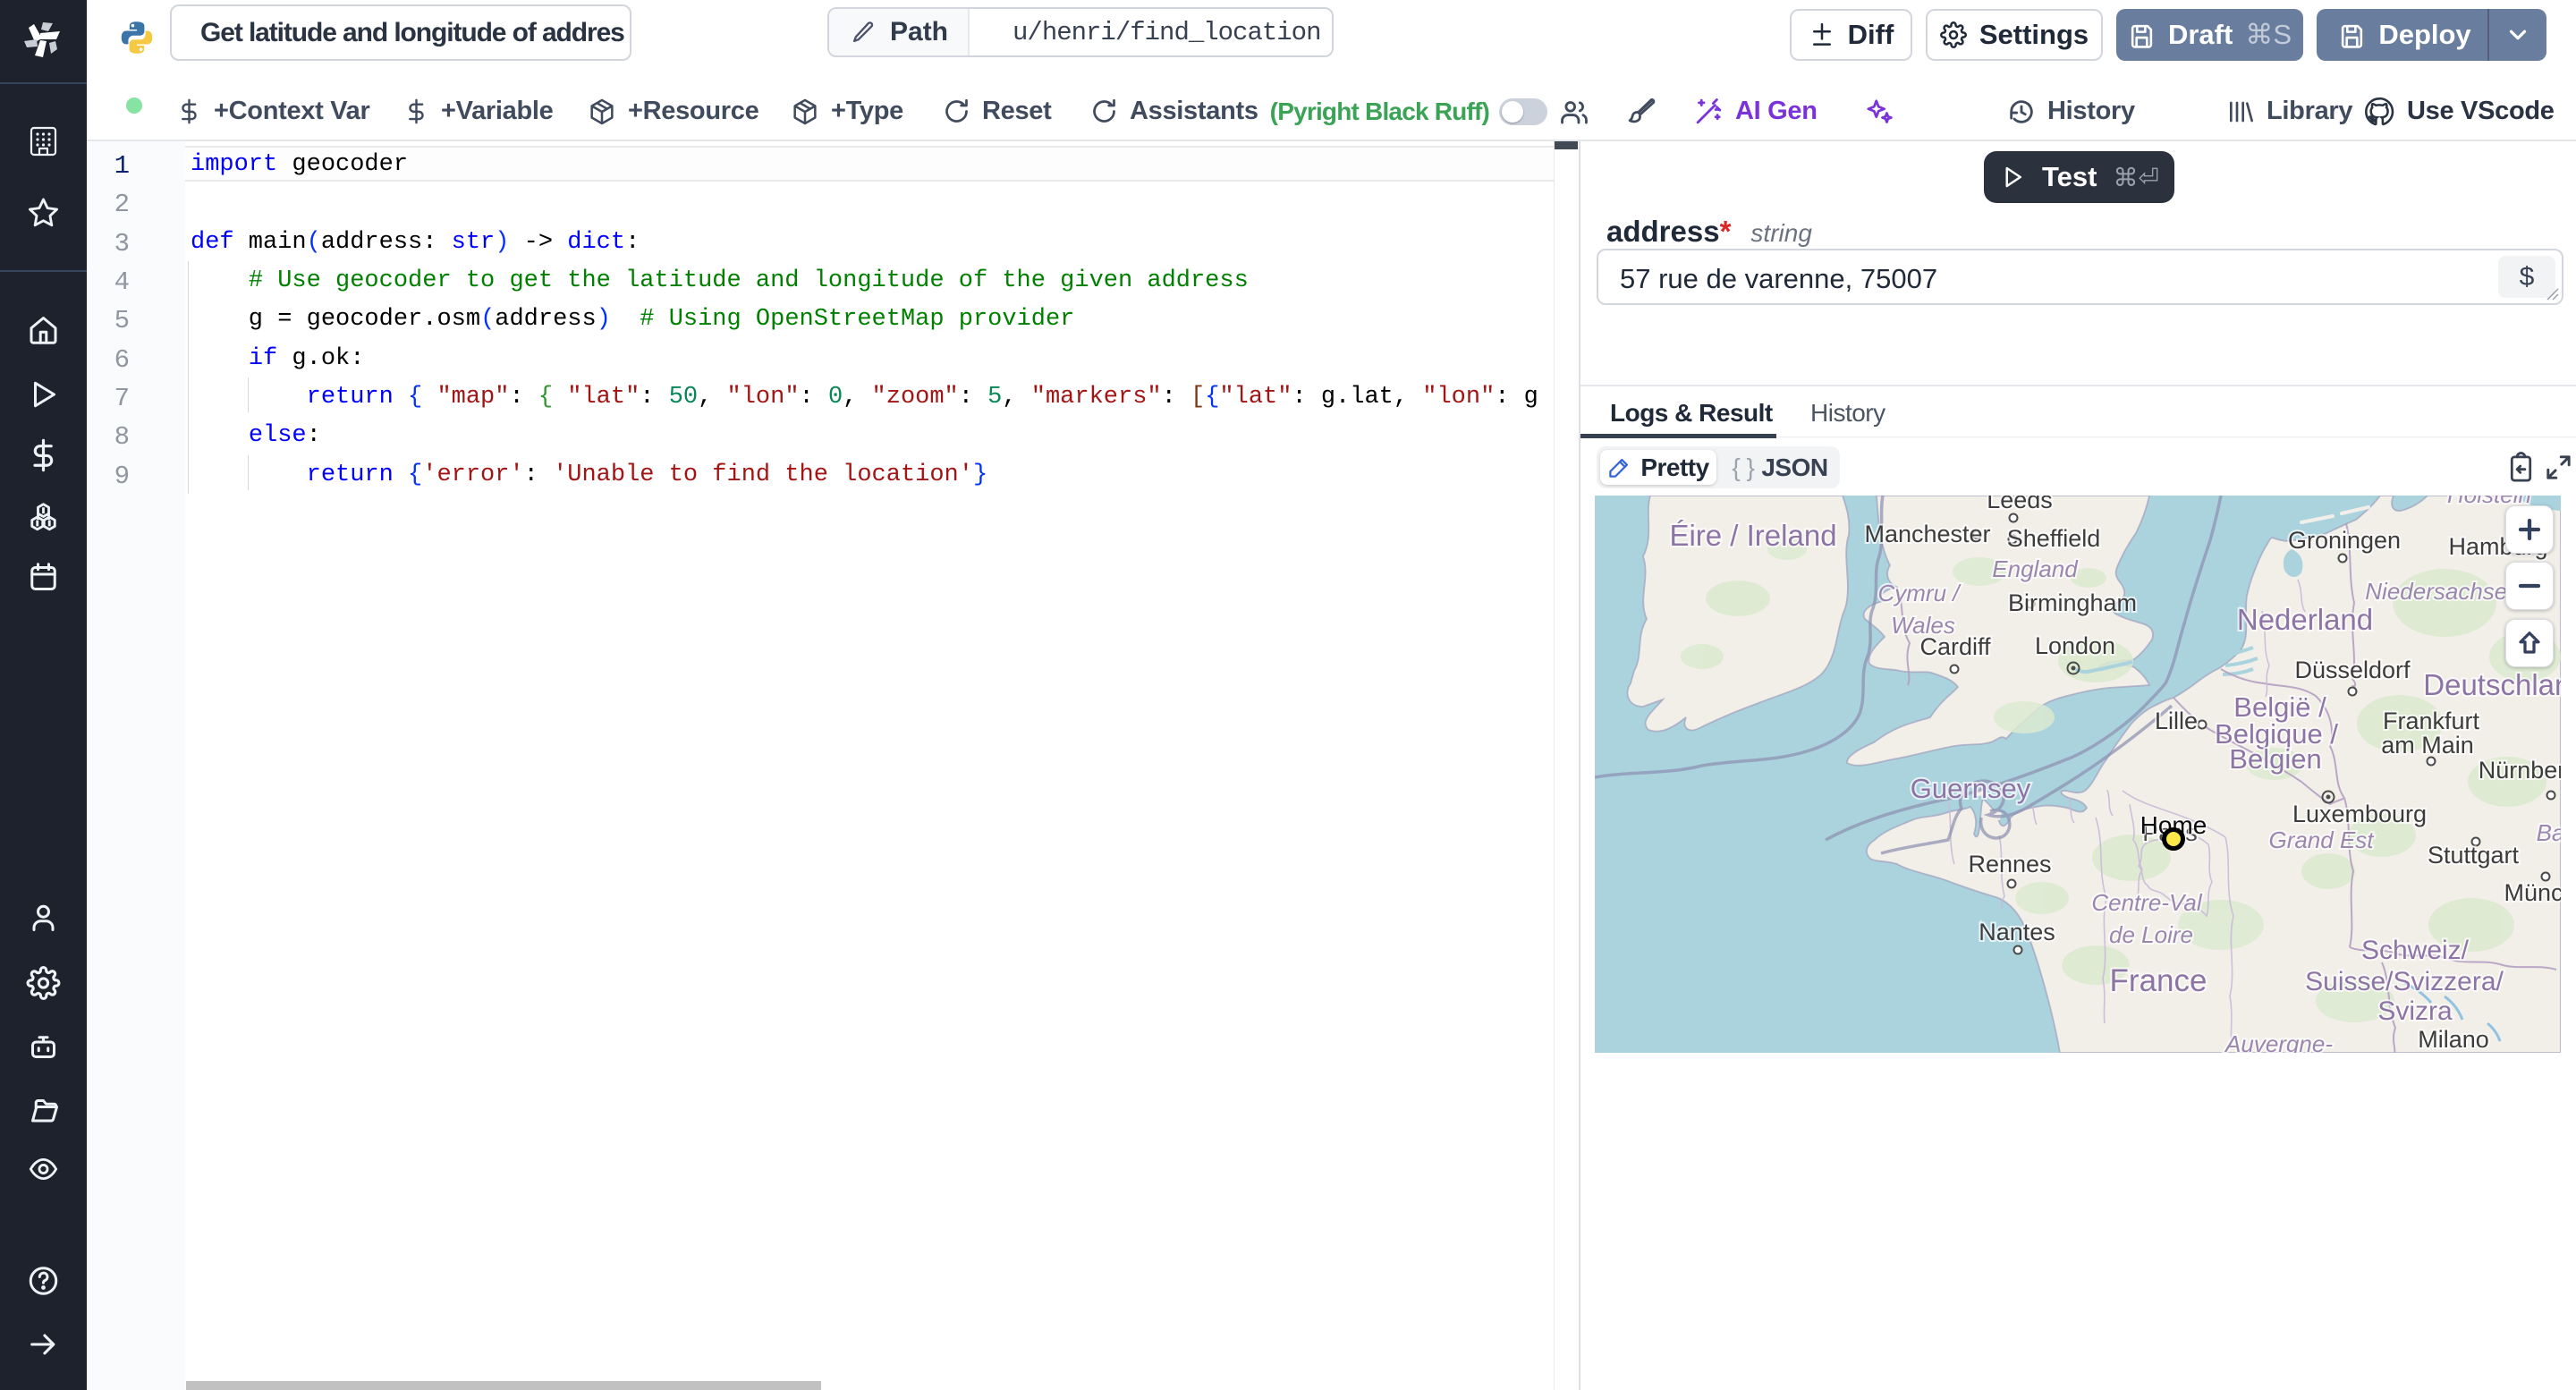 Image resolution: width=2576 pixels, height=1390 pixels. What do you see at coordinates (2492, 684) in the screenshot?
I see `svg-text: Deutschland` at bounding box center [2492, 684].